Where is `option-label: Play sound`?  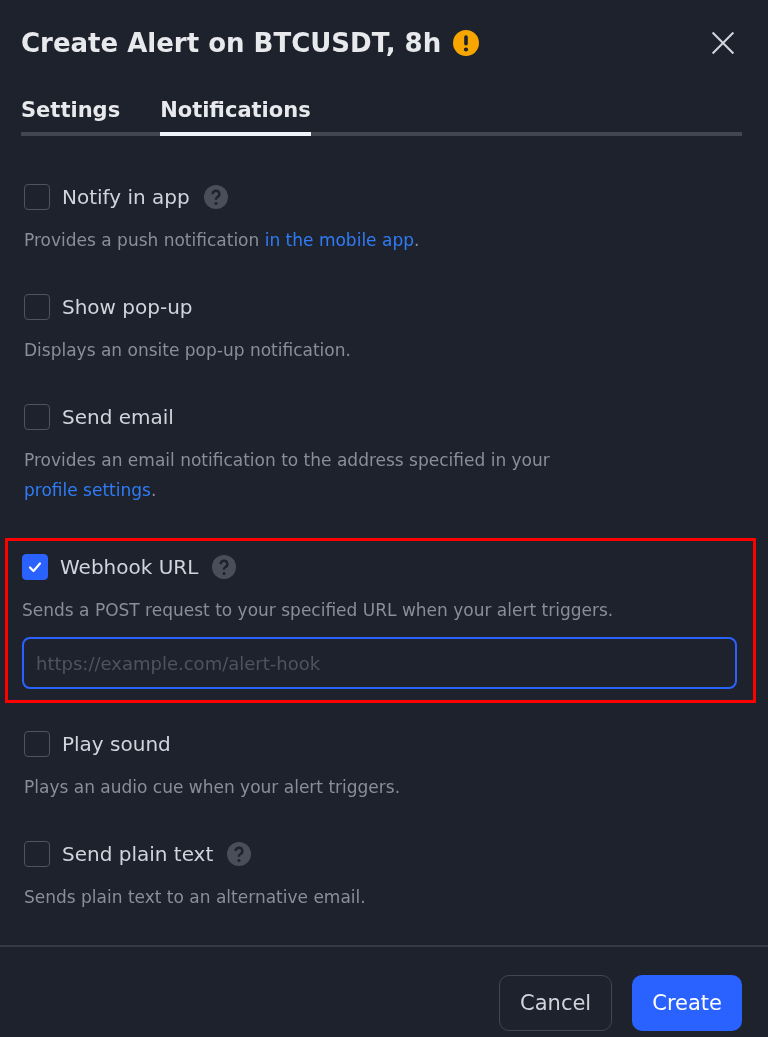
option-label: Play sound is located at coordinates (116, 744).